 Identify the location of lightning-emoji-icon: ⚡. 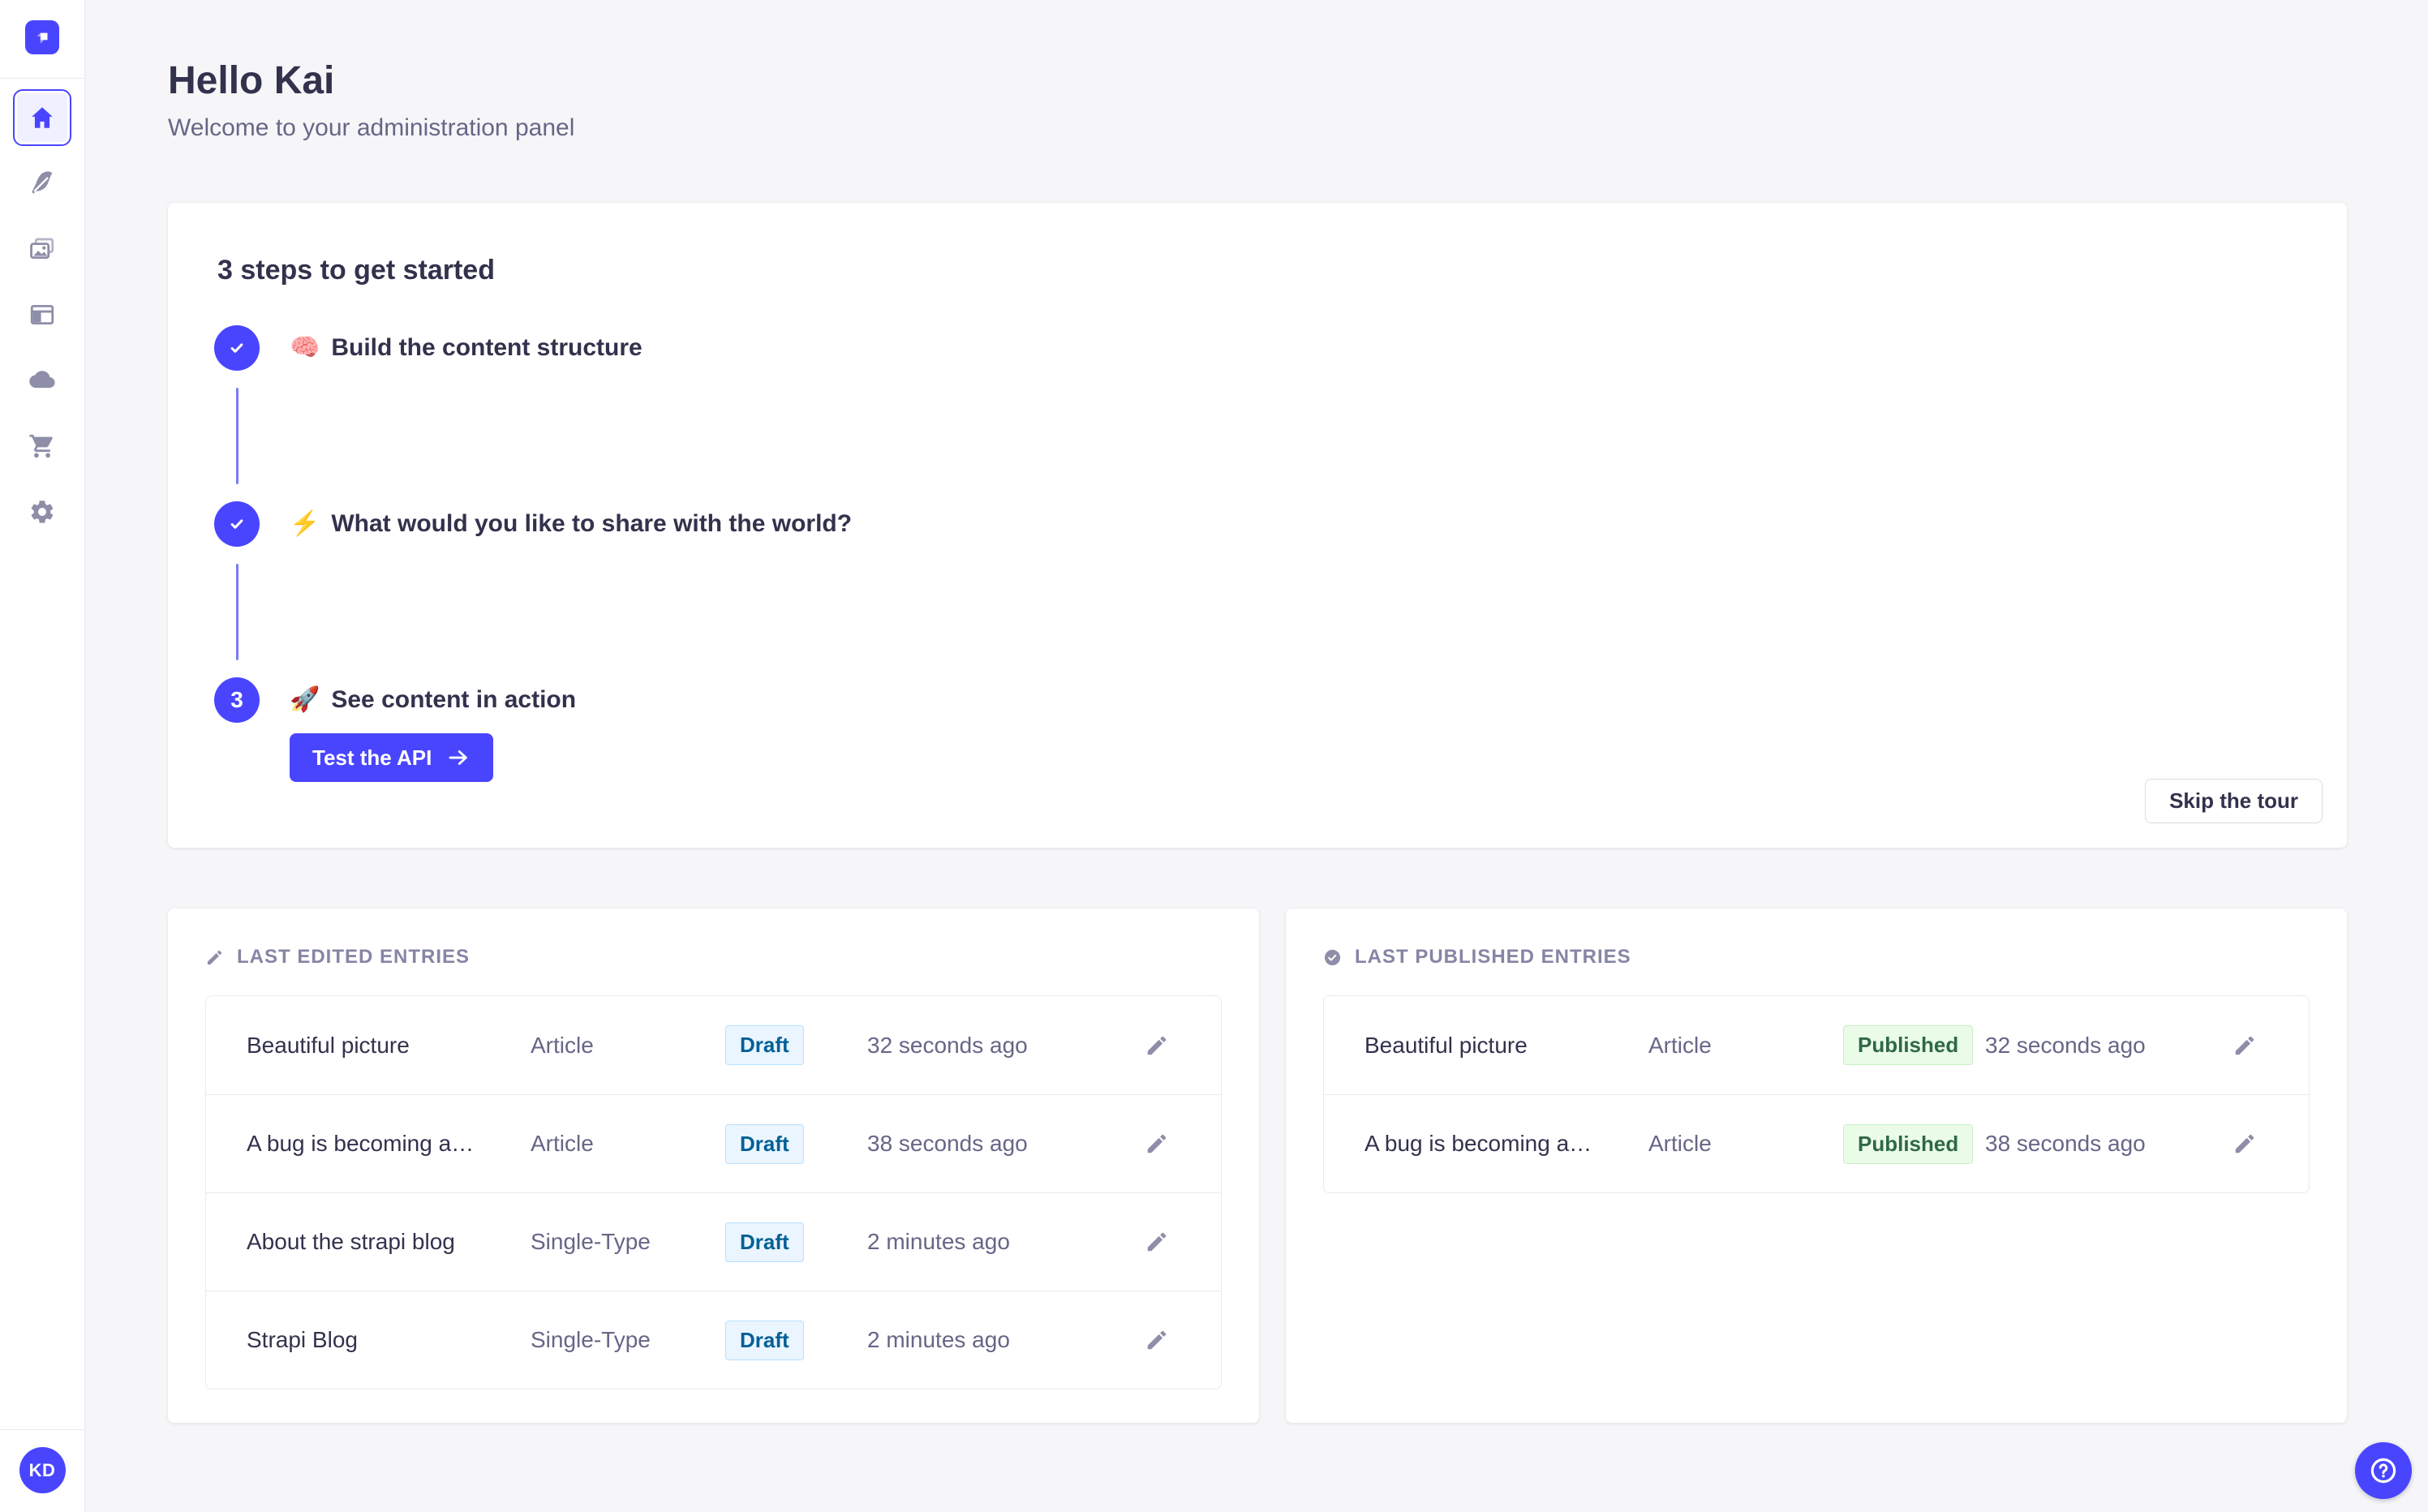
(305, 523).